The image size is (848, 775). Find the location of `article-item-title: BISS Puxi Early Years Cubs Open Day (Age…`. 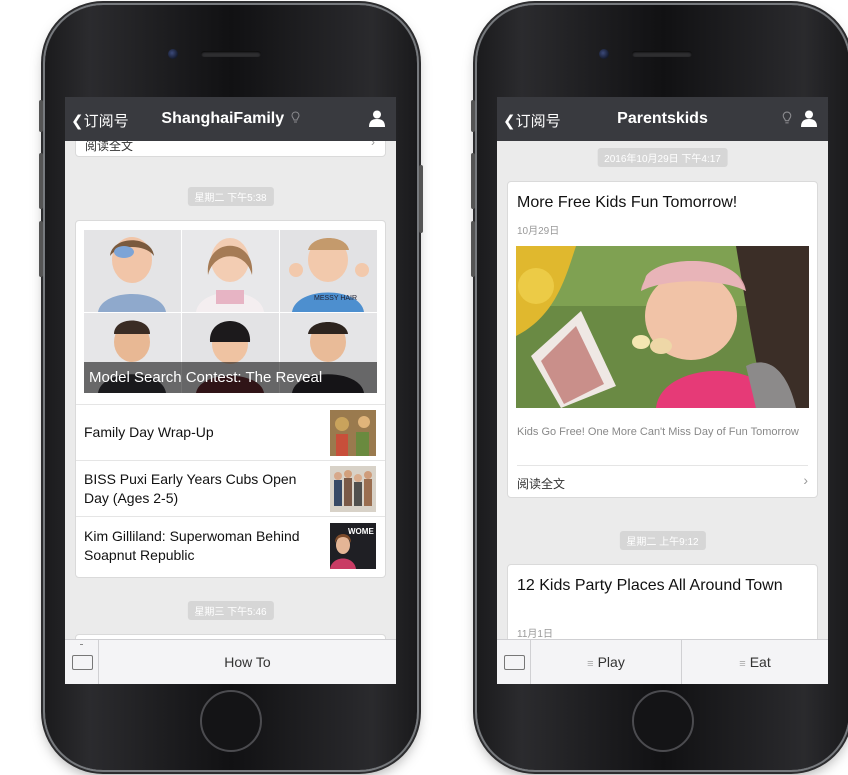

article-item-title: BISS Puxi Early Years Cubs Open Day (Age… is located at coordinates (190, 488).